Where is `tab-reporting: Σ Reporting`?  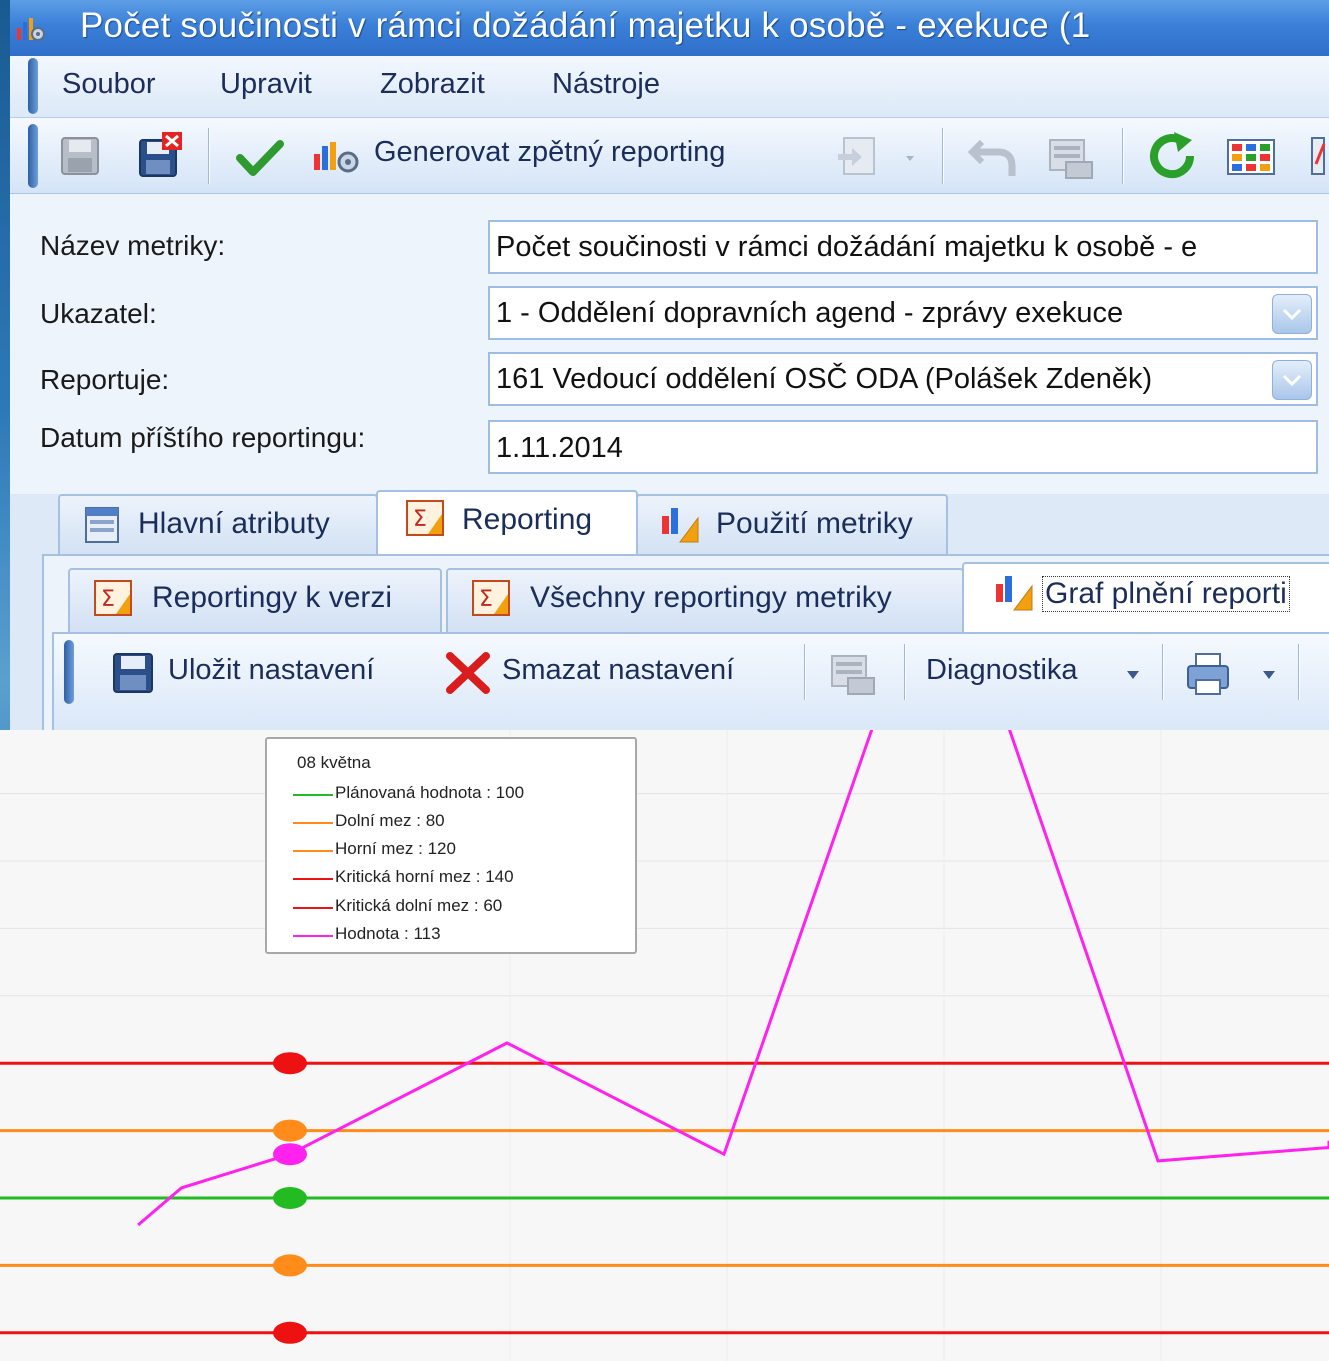 tab-reporting: Σ Reporting is located at coordinates (507, 523).